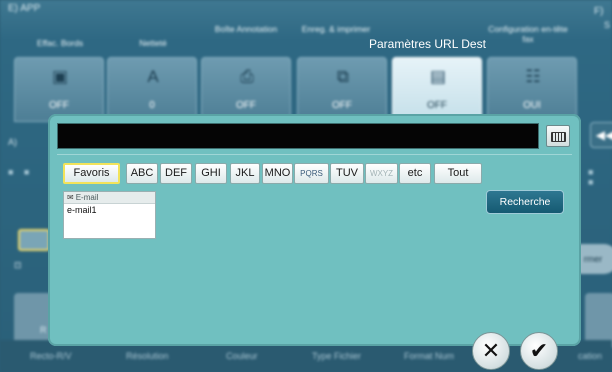 Image resolution: width=612 pixels, height=372 pixels. What do you see at coordinates (59, 89) in the screenshot?
I see `tab-erase-border: ▣ OFF` at bounding box center [59, 89].